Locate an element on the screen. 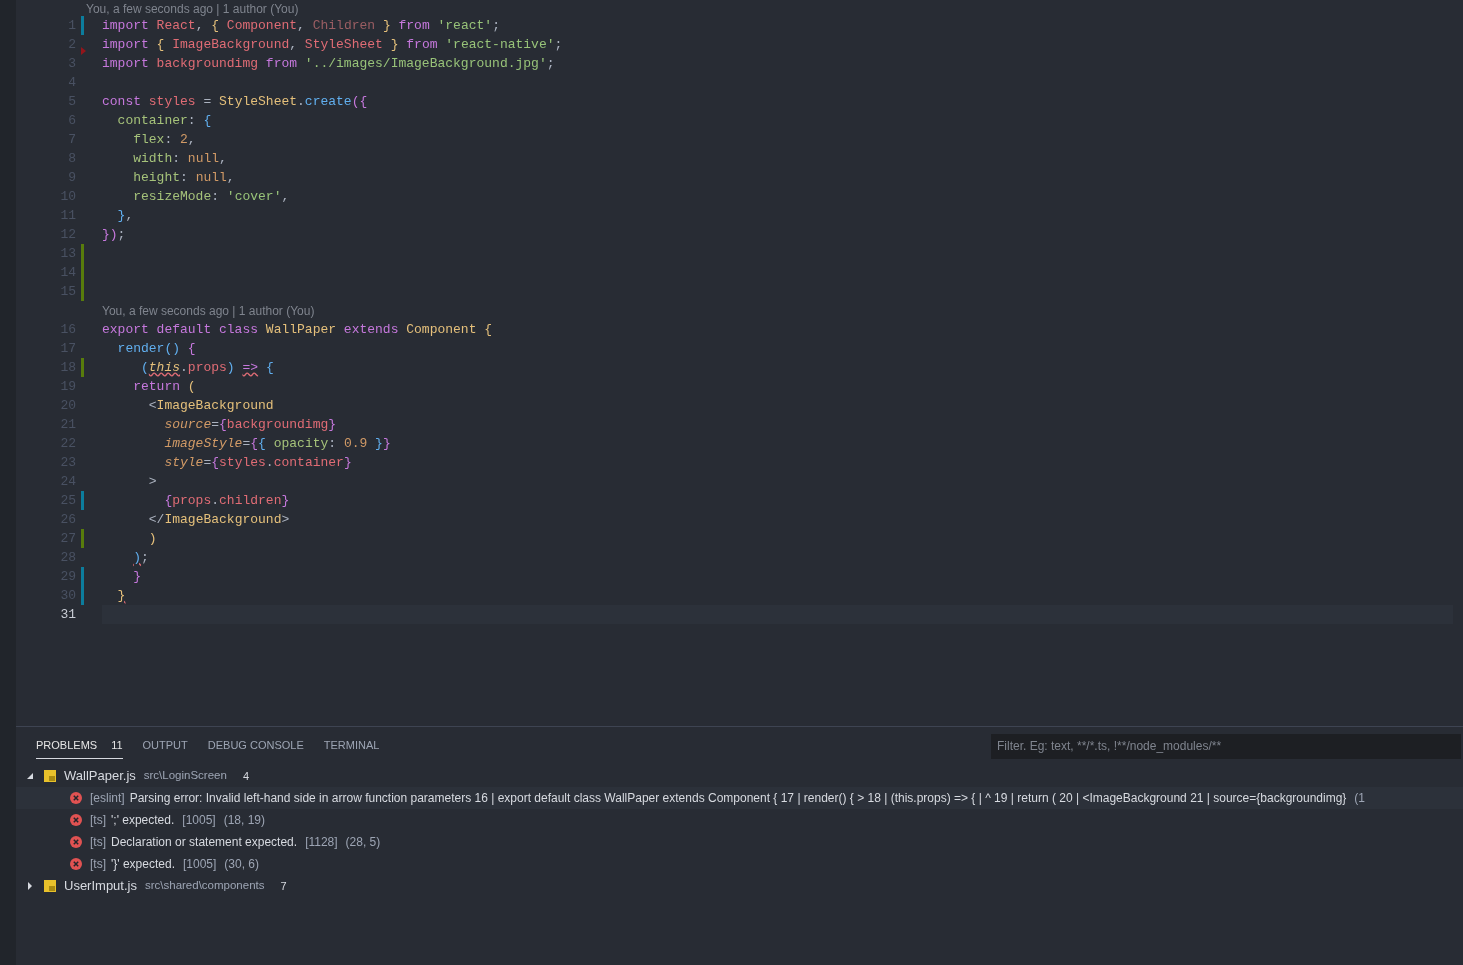 The width and height of the screenshot is (1463, 965). caret-down-icon is located at coordinates (30, 776).